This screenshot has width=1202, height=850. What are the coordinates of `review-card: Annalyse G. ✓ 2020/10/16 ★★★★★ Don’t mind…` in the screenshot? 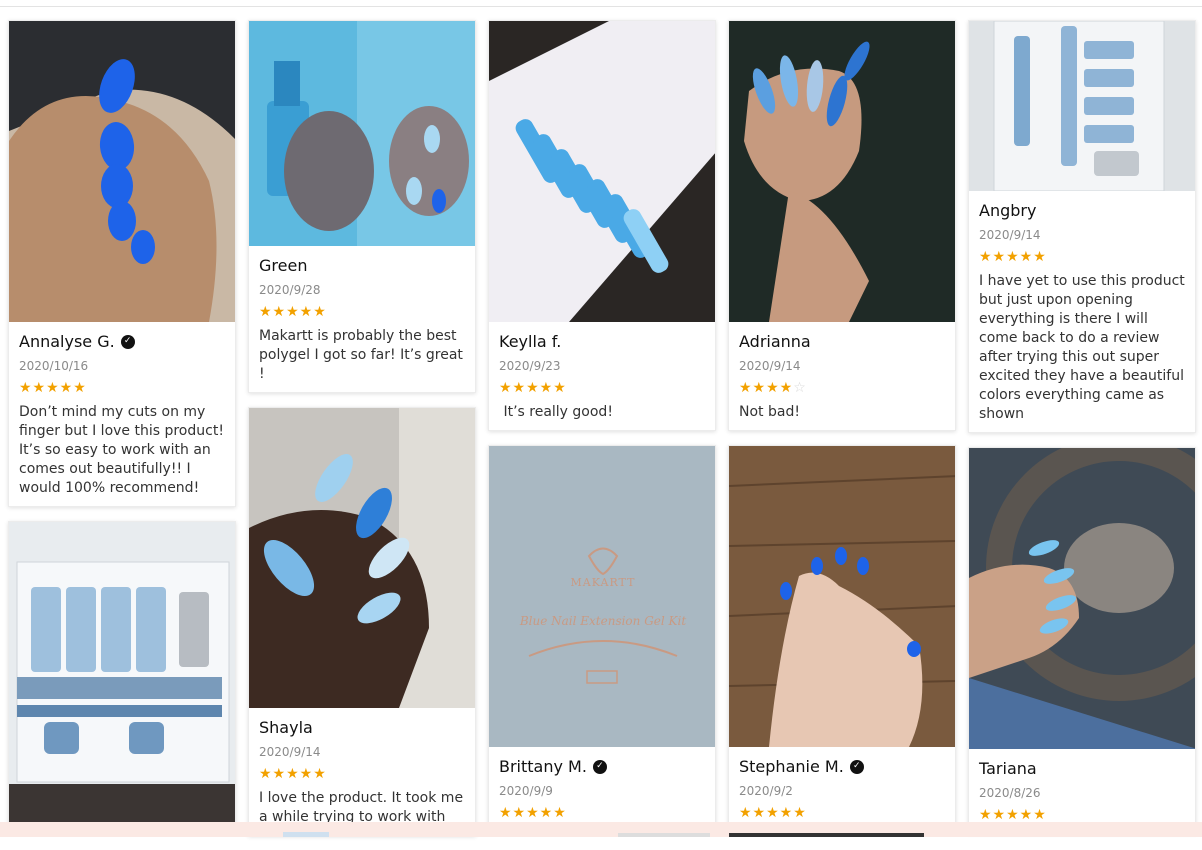 It's located at (122, 263).